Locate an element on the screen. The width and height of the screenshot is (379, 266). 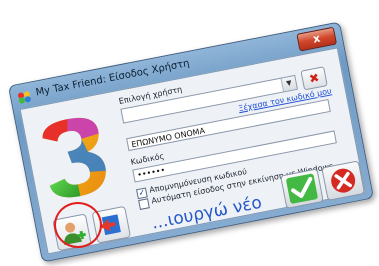
app-3d-logo is located at coordinates (74, 157).